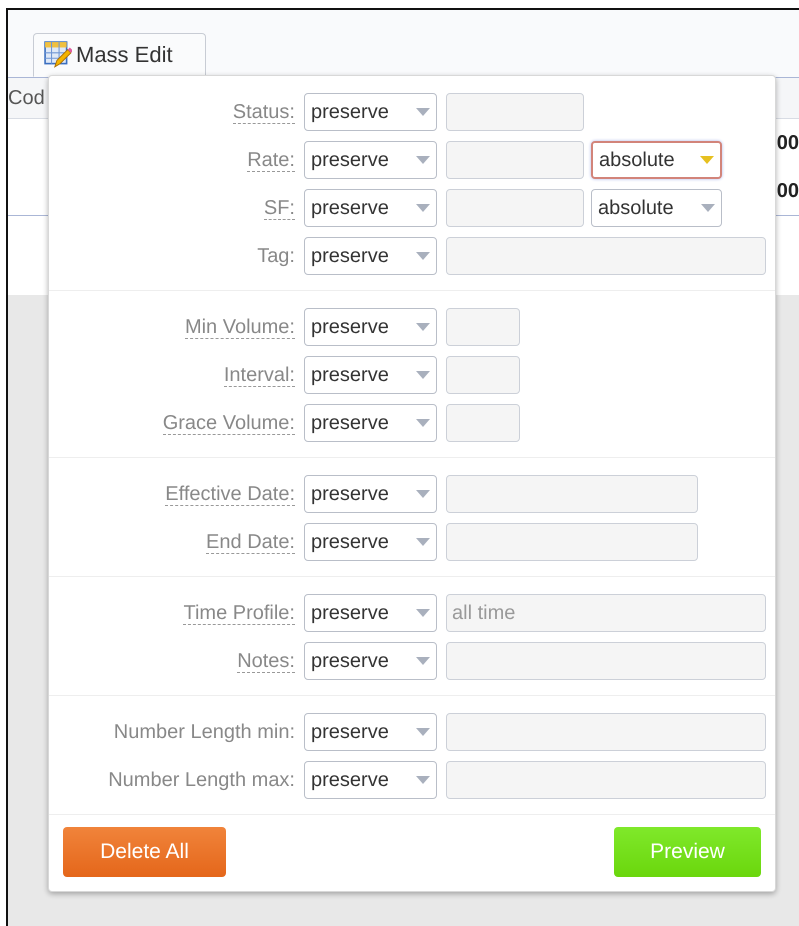  What do you see at coordinates (266, 661) in the screenshot?
I see `field-label: Notes:` at bounding box center [266, 661].